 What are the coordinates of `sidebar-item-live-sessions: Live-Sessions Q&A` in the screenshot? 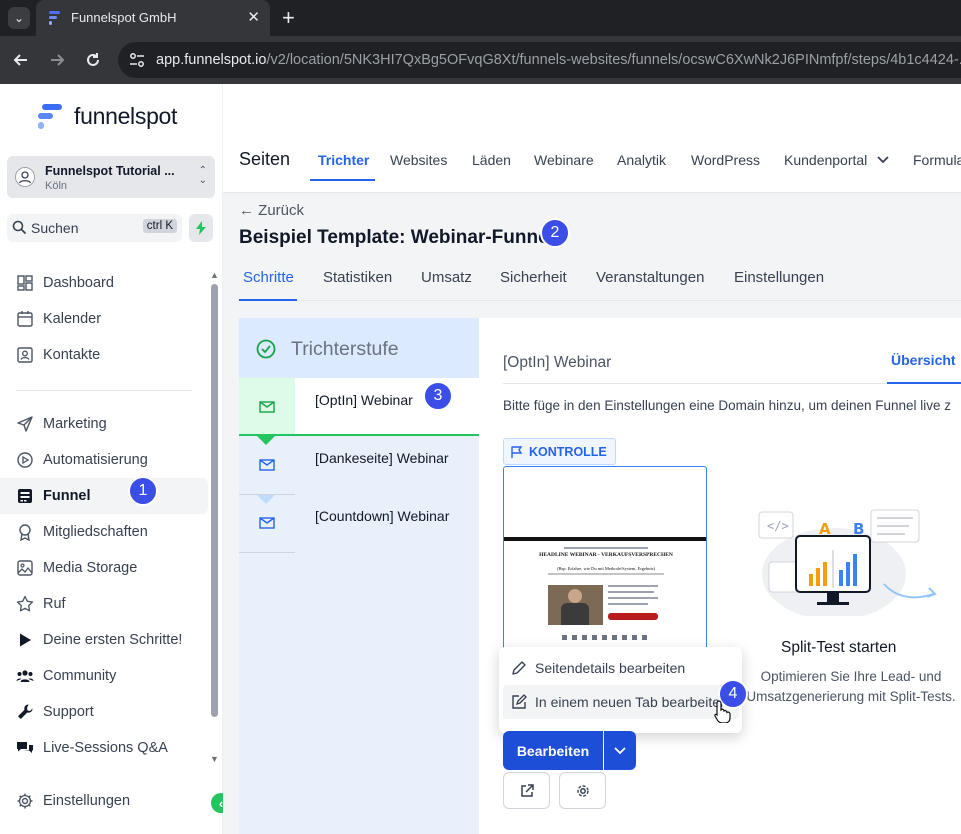 It's located at (104, 748).